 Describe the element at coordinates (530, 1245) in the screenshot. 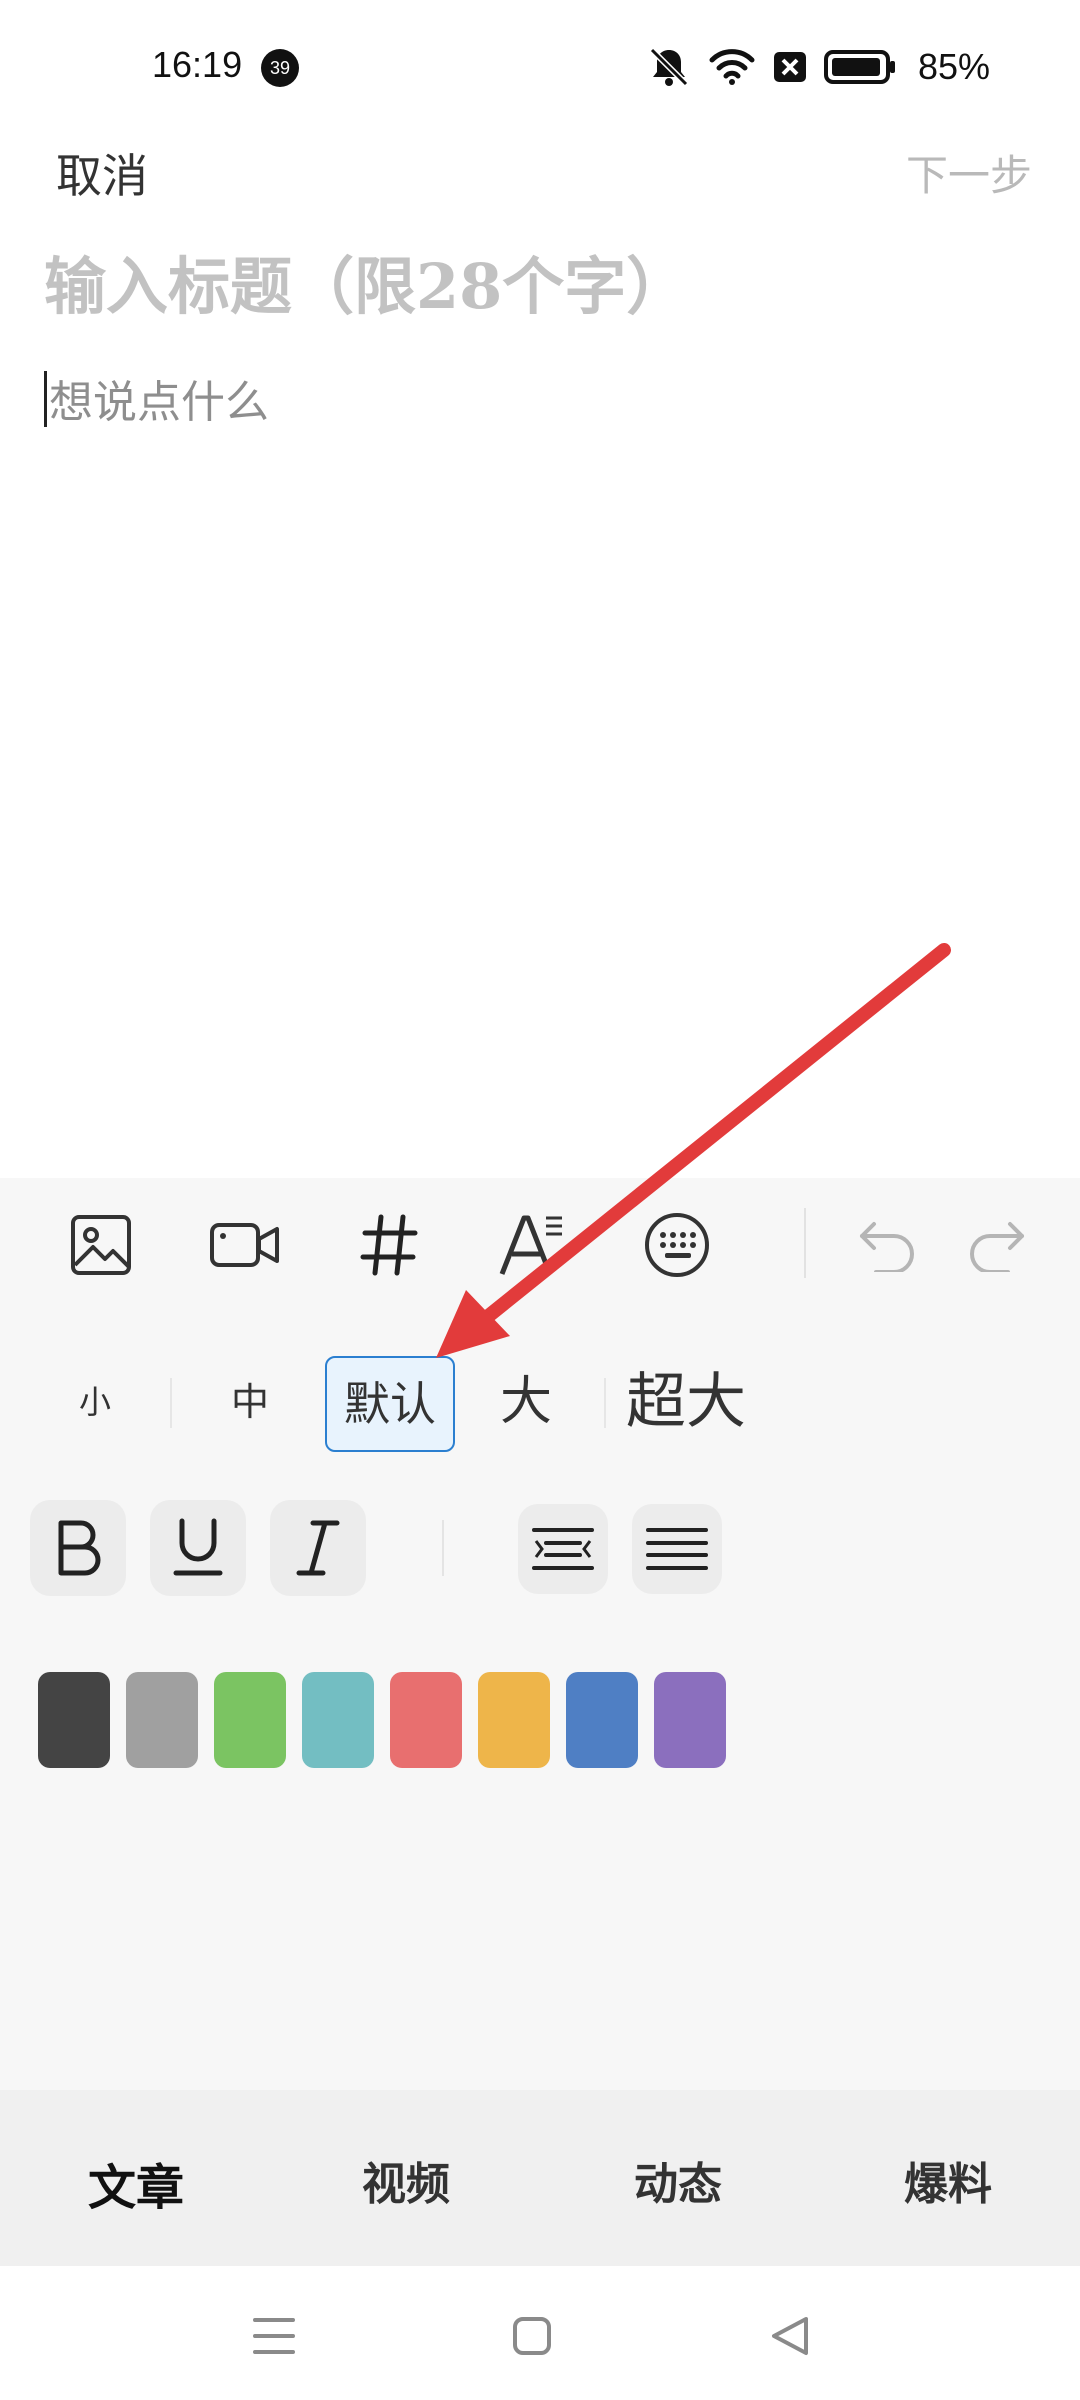

I see `font-format-icon` at that location.